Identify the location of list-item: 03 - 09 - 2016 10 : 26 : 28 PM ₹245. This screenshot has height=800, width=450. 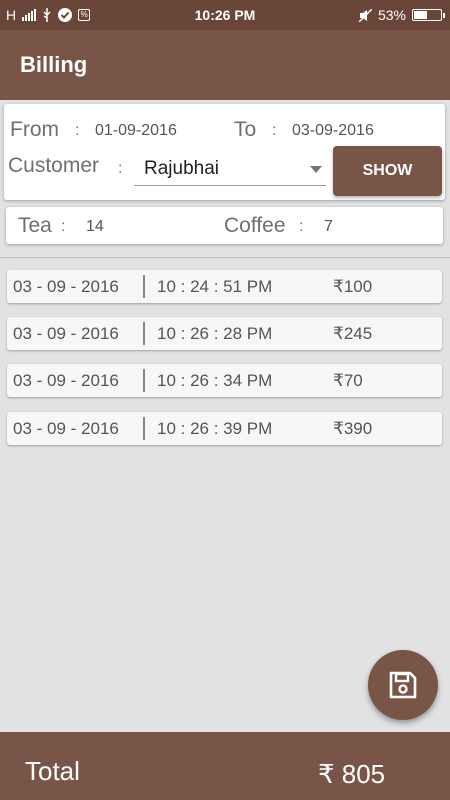
(224, 333).